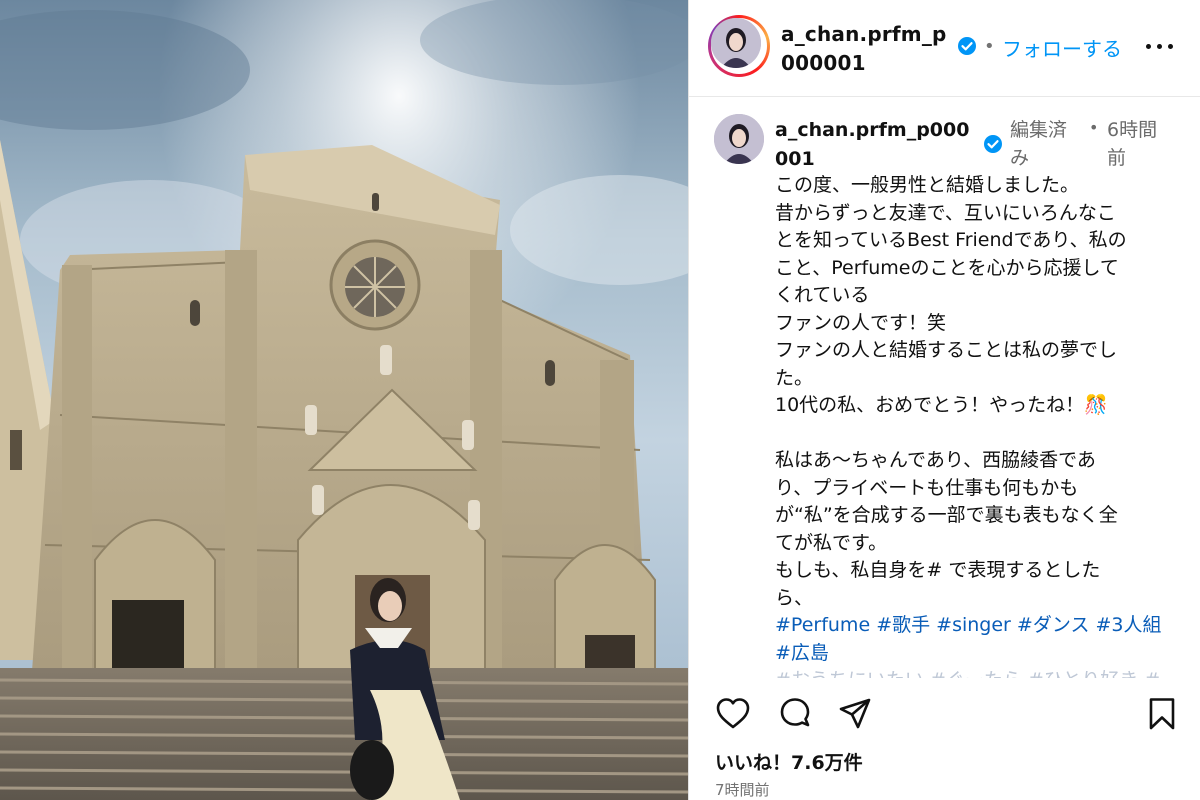  I want to click on caption-line: が“私”を合成する一部で裏も表もなく全, so click(946, 515).